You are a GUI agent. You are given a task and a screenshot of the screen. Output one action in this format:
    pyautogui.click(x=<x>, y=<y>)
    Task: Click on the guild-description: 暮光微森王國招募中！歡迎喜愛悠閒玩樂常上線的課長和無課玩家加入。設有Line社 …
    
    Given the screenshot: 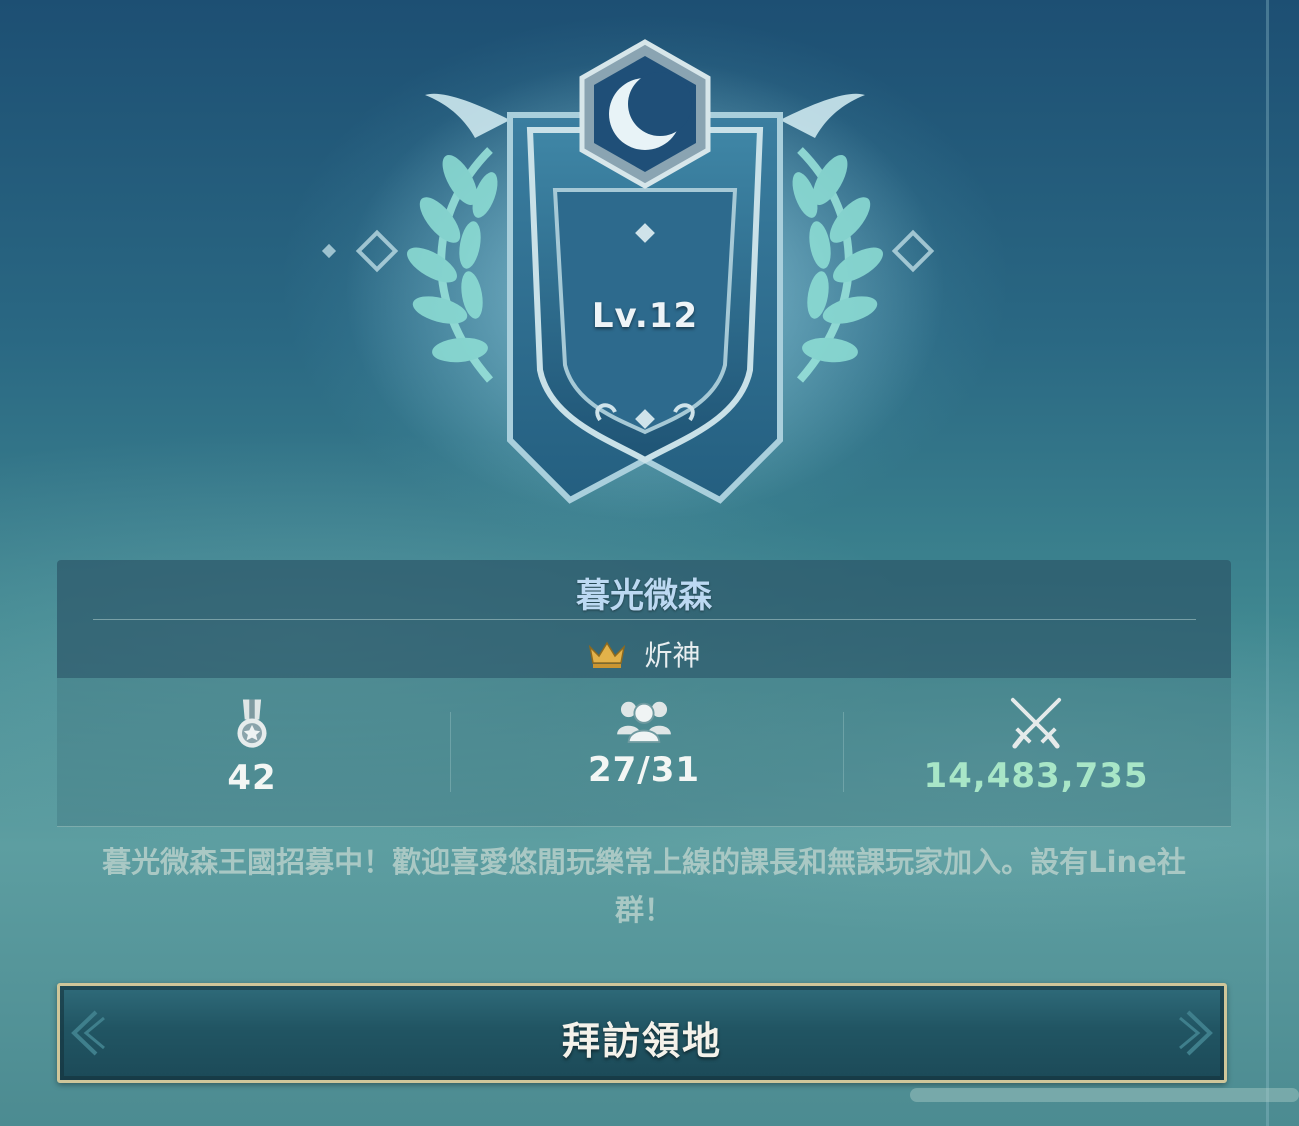 What is the action you would take?
    pyautogui.click(x=644, y=886)
    